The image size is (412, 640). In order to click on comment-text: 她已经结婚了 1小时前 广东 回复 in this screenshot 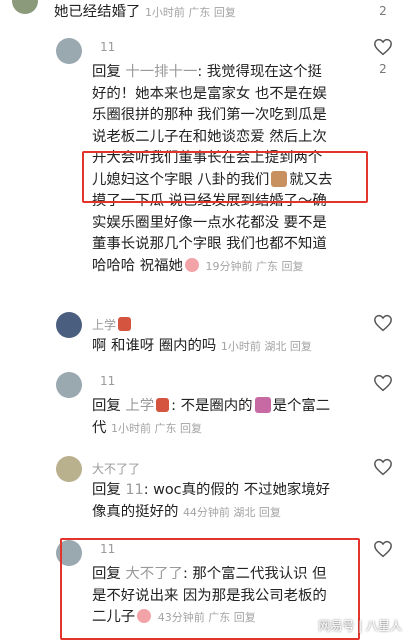, I will do `click(145, 12)`.